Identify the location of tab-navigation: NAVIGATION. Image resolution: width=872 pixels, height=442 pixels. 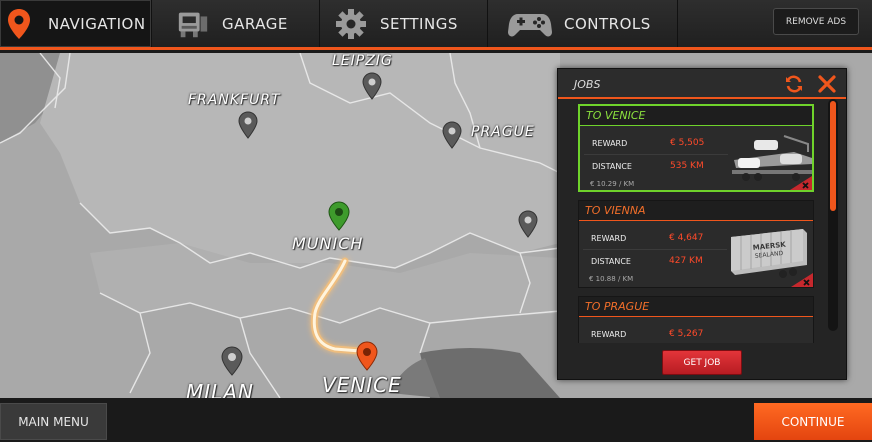
(76, 23).